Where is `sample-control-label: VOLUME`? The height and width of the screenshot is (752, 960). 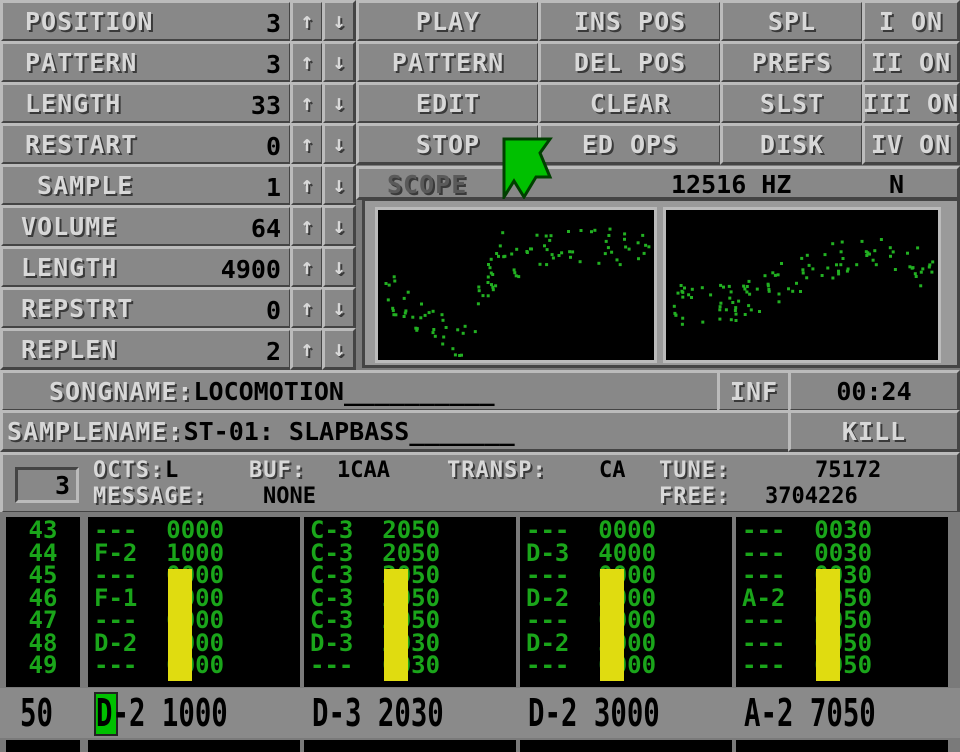 sample-control-label: VOLUME is located at coordinates (69, 226).